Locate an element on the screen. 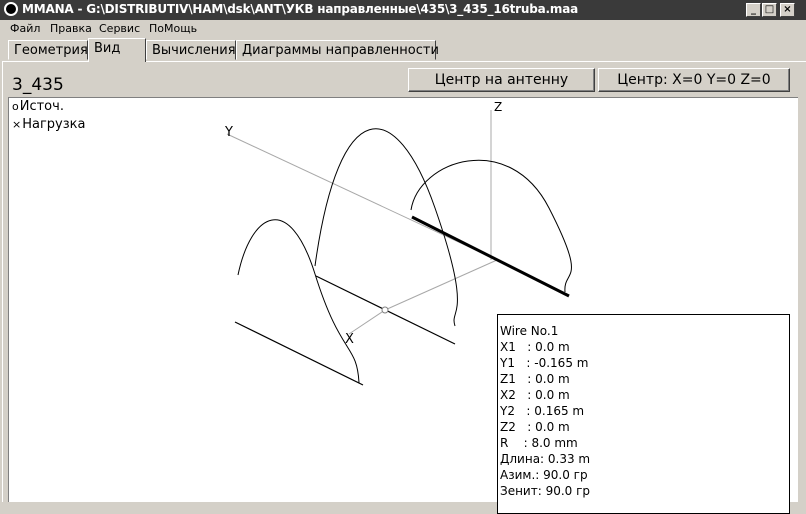 The height and width of the screenshot is (514, 806). axis-line-a is located at coordinates (441, 285).